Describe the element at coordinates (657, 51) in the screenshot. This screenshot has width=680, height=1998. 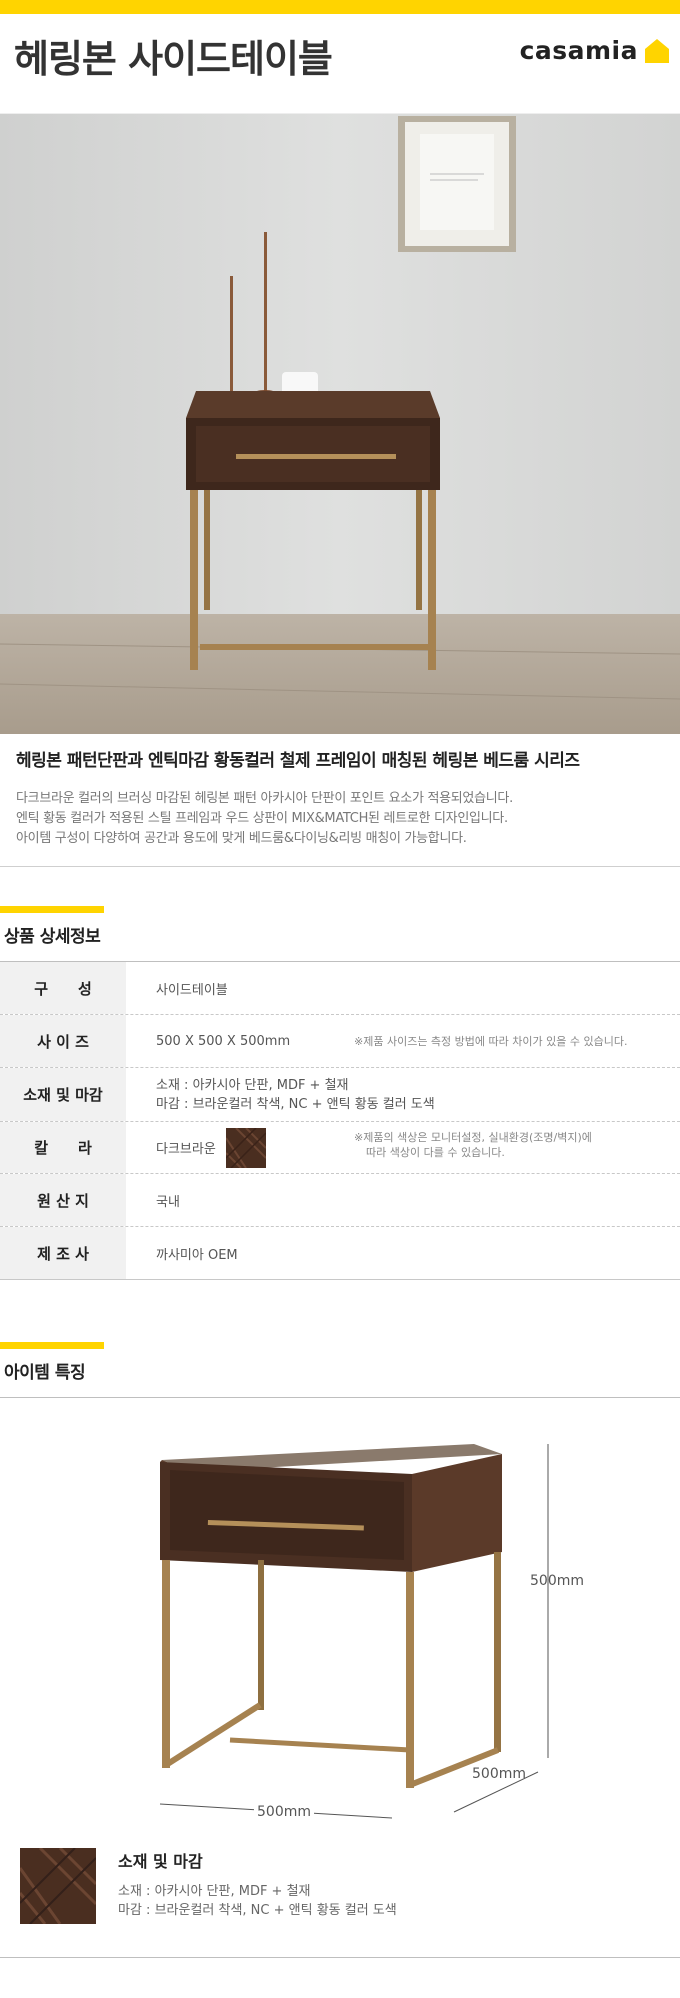
I see `house-icon` at that location.